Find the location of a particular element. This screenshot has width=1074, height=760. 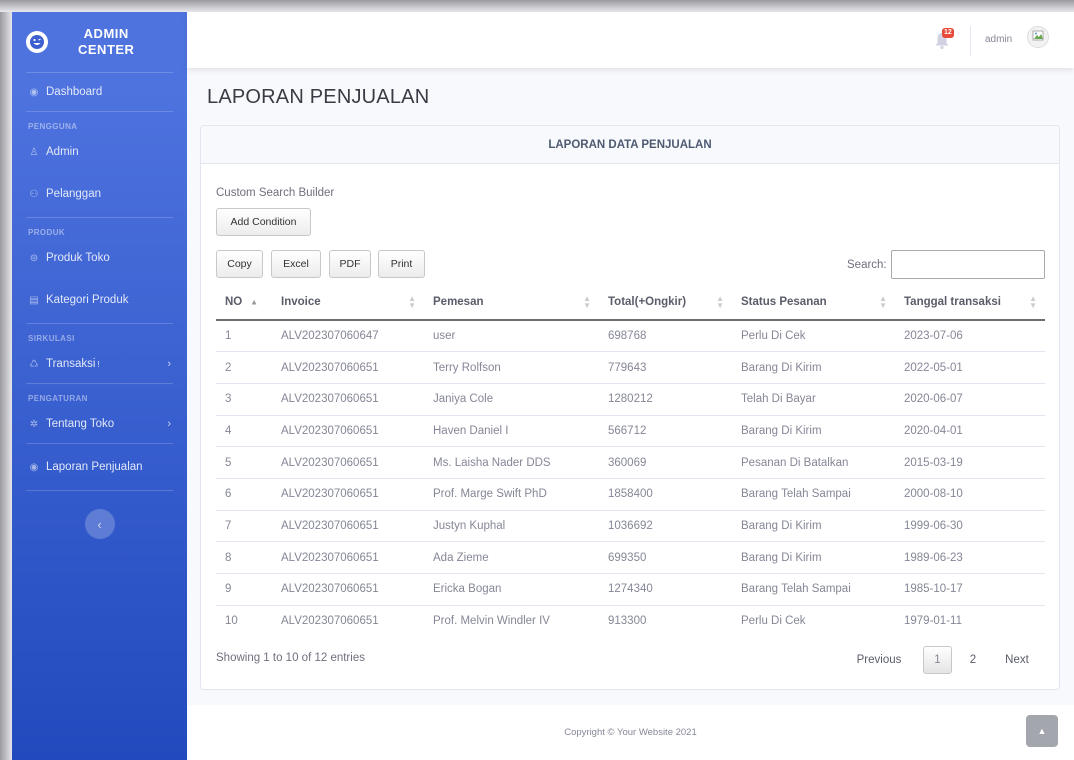

sidebar-item-admin: ♙ Admin is located at coordinates (99, 152).